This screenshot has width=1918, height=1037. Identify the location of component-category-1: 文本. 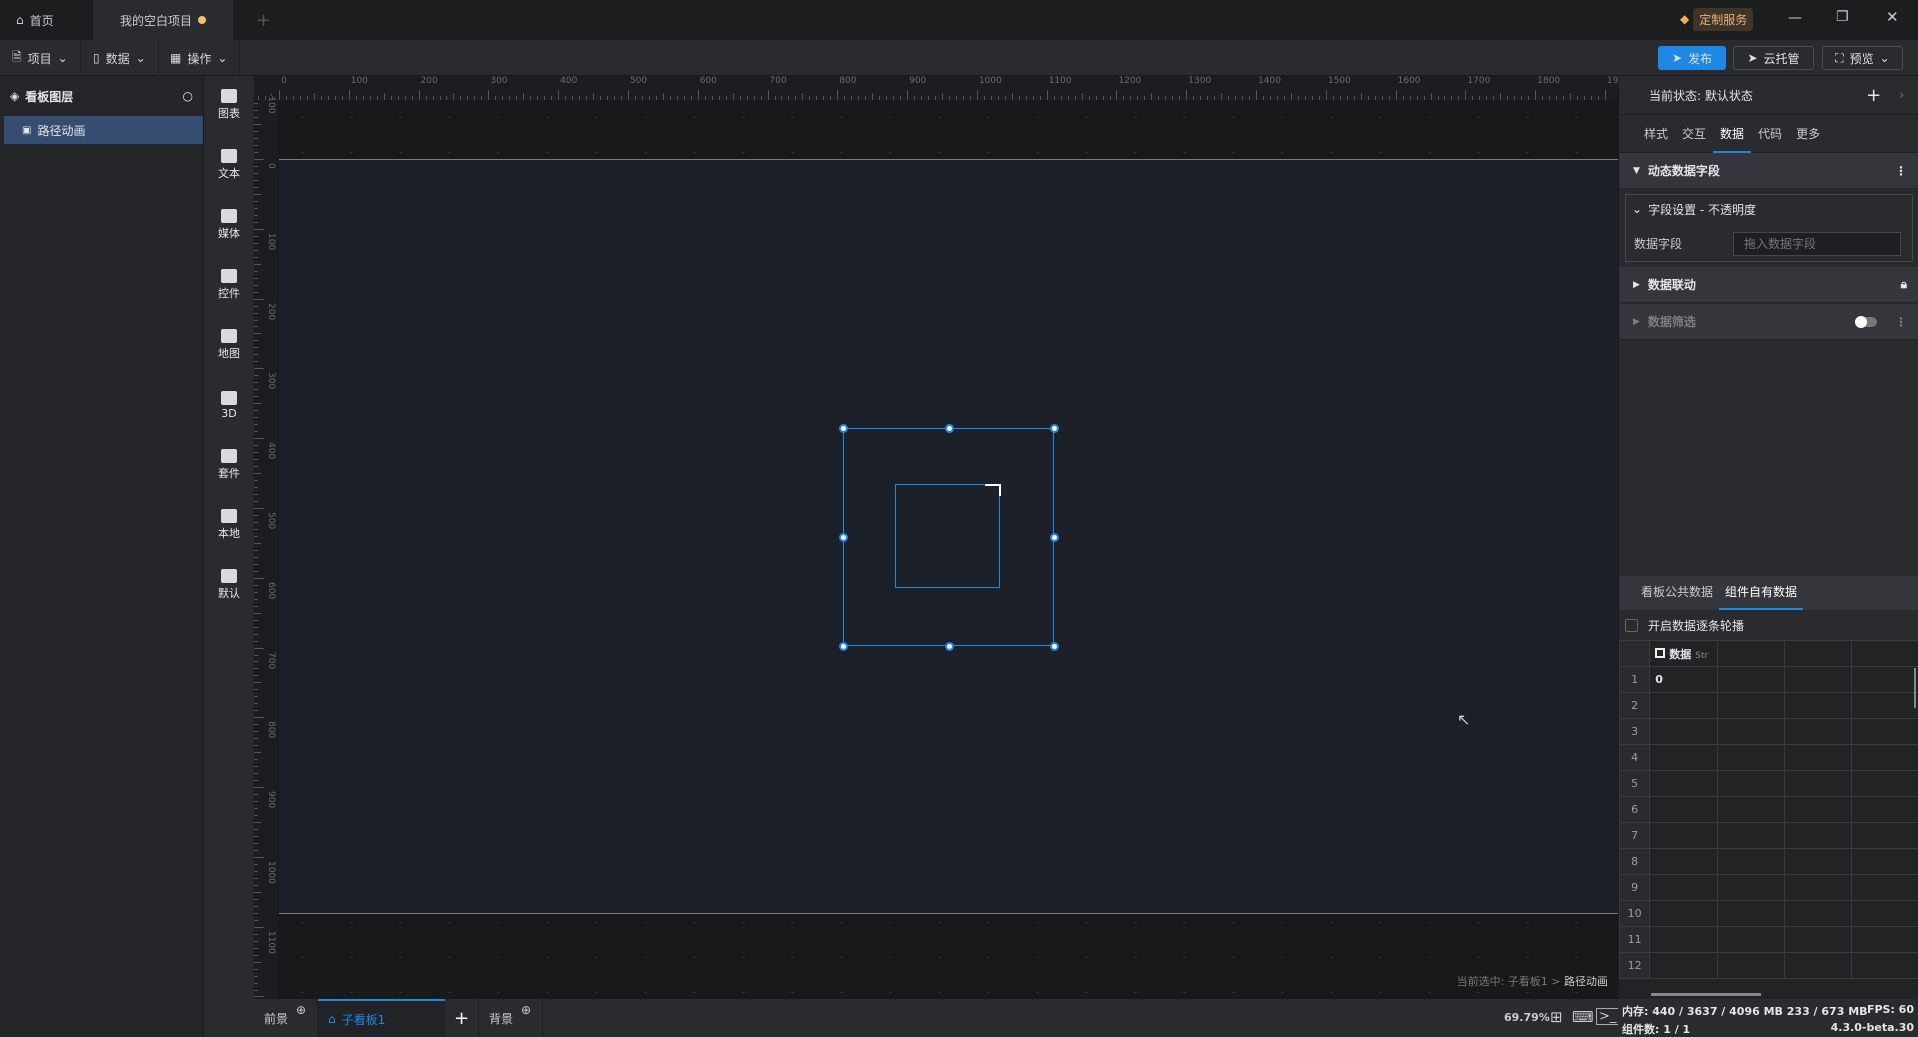
(229, 165).